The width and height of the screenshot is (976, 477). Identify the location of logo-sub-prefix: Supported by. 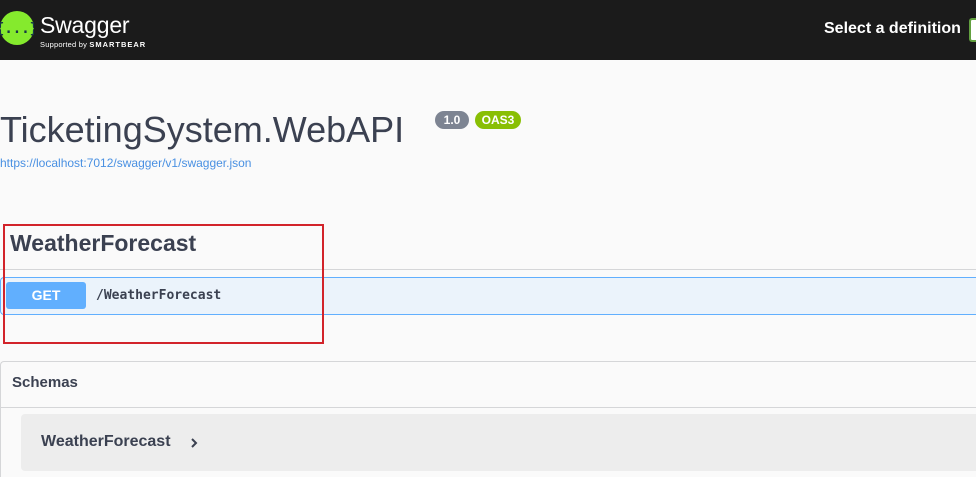
(64, 44).